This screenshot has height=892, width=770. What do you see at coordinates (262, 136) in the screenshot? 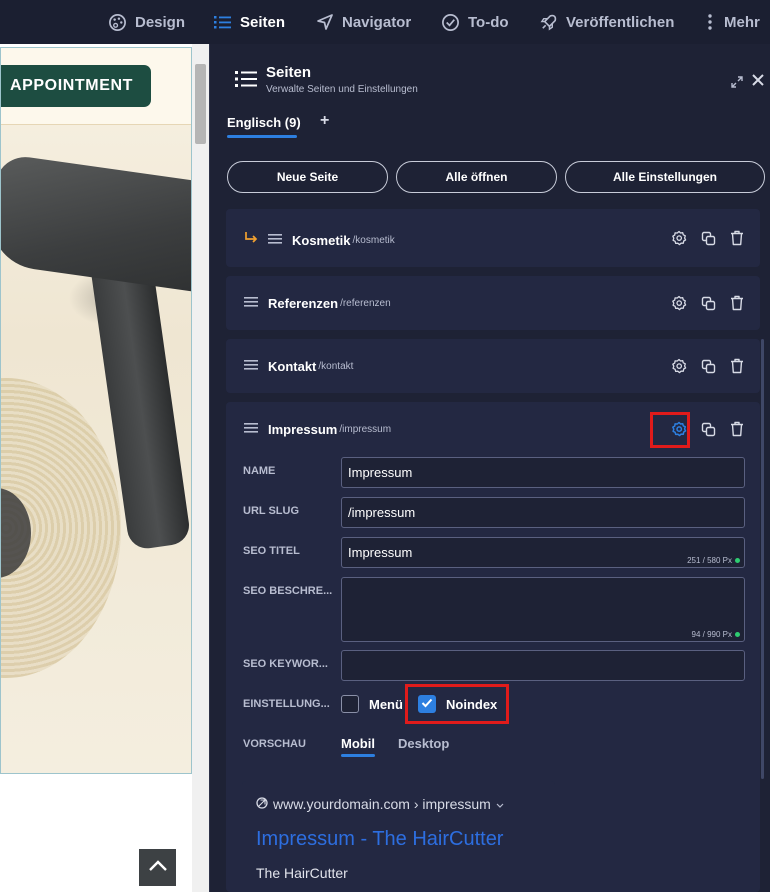
I see `active-tab-indicator` at bounding box center [262, 136].